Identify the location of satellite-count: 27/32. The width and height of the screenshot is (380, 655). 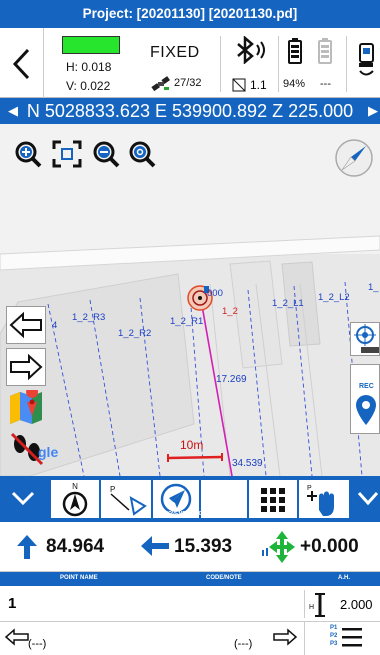
(176, 85).